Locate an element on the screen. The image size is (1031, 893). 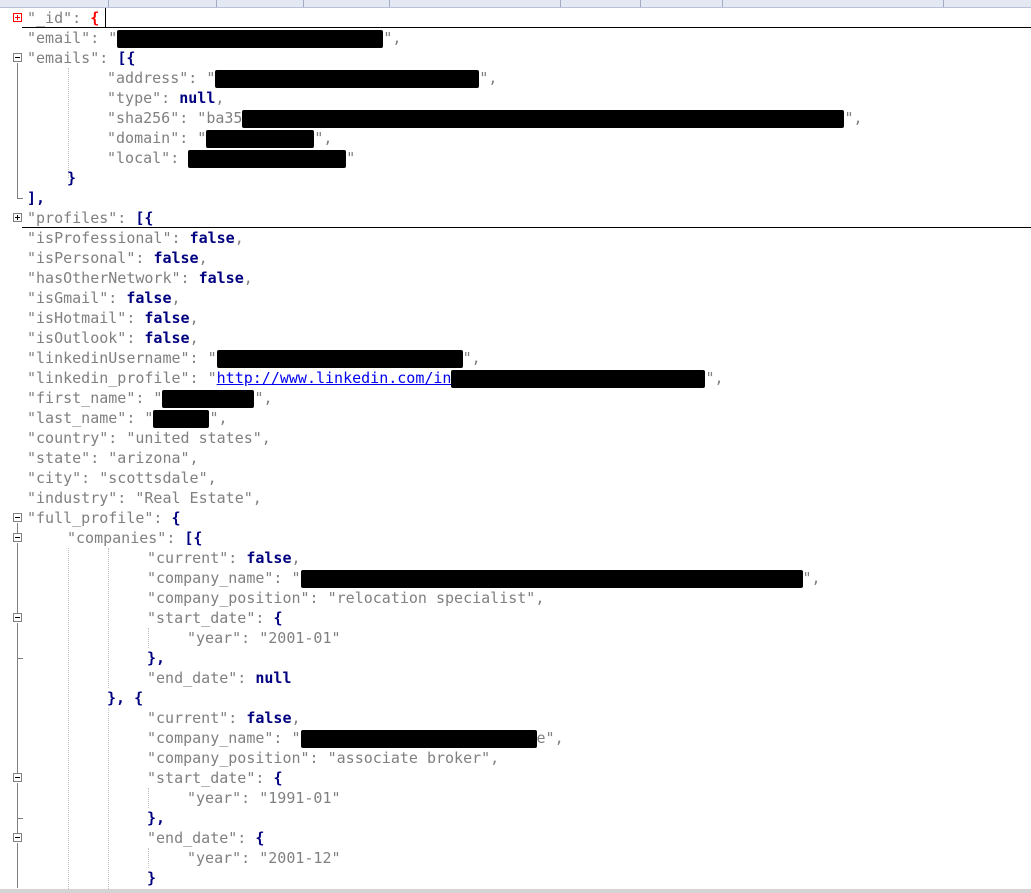
code-line: "hasOtherNetwork": false, is located at coordinates (140, 278).